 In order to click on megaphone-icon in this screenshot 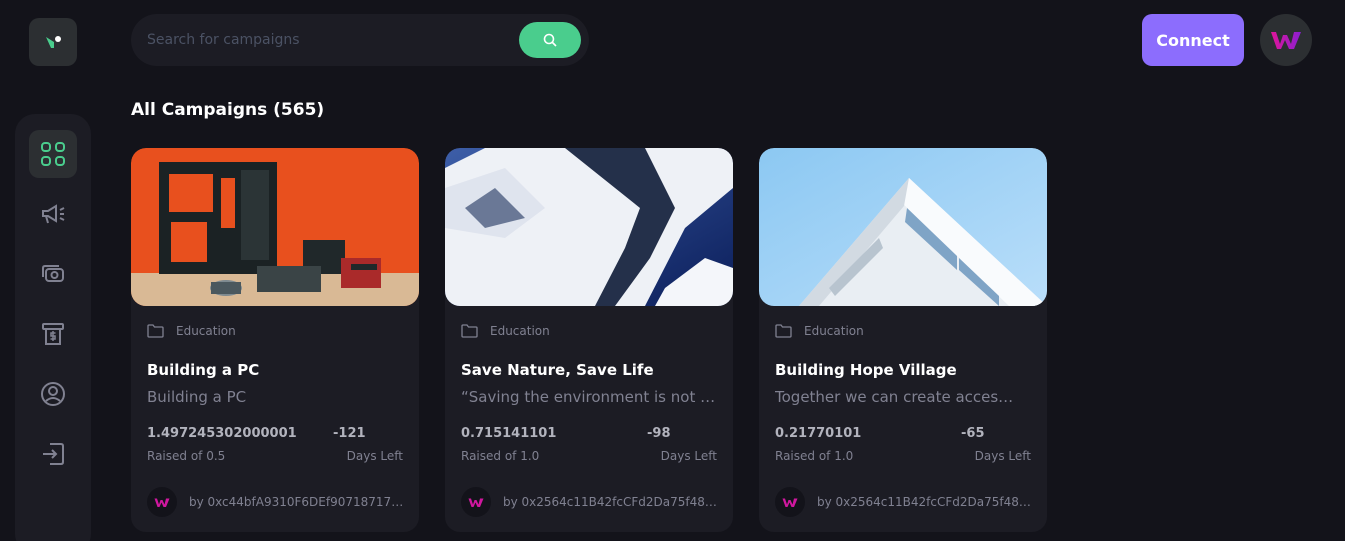, I will do `click(53, 214)`.